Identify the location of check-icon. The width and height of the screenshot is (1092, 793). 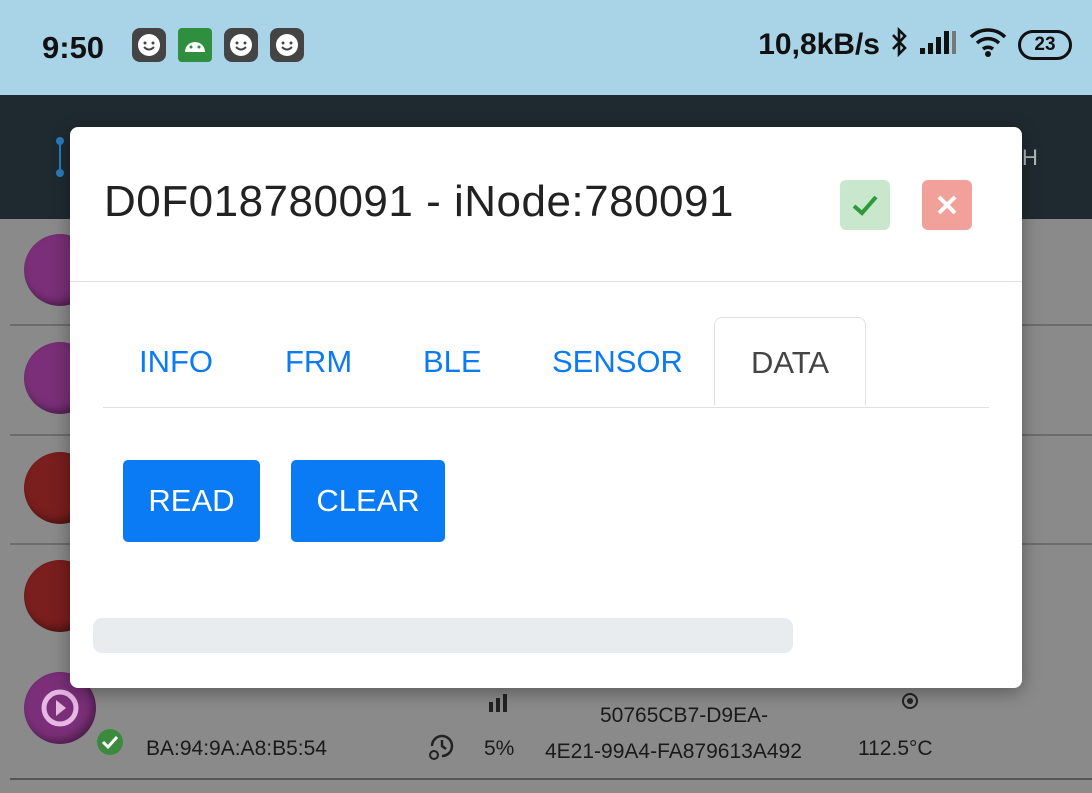
(865, 205).